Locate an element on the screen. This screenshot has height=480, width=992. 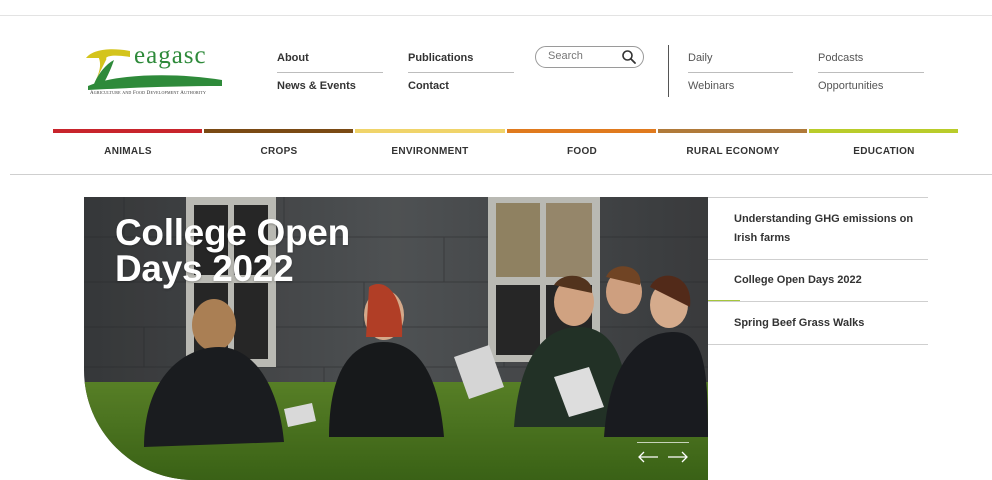
category-animals: ANIMALS is located at coordinates (128, 151).